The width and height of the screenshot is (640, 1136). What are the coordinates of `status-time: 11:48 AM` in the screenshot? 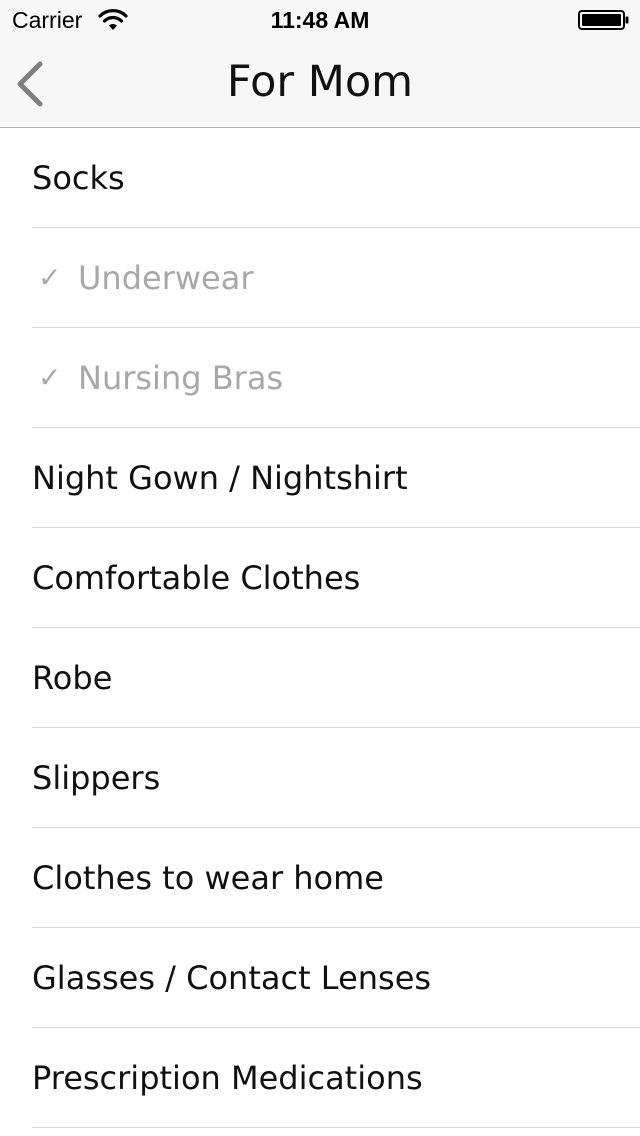 It's located at (320, 20).